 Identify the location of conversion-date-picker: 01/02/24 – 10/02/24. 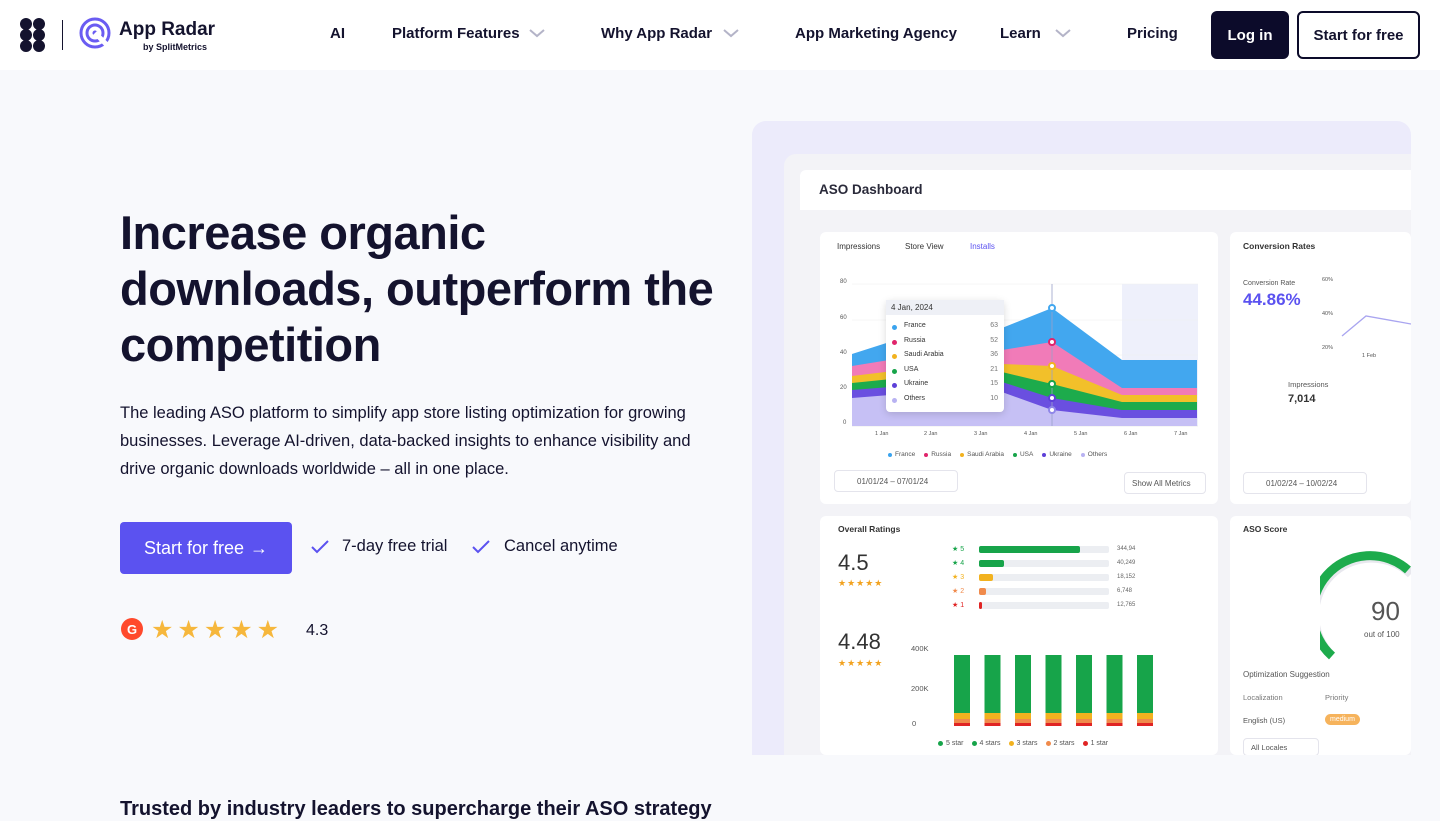
(1305, 483).